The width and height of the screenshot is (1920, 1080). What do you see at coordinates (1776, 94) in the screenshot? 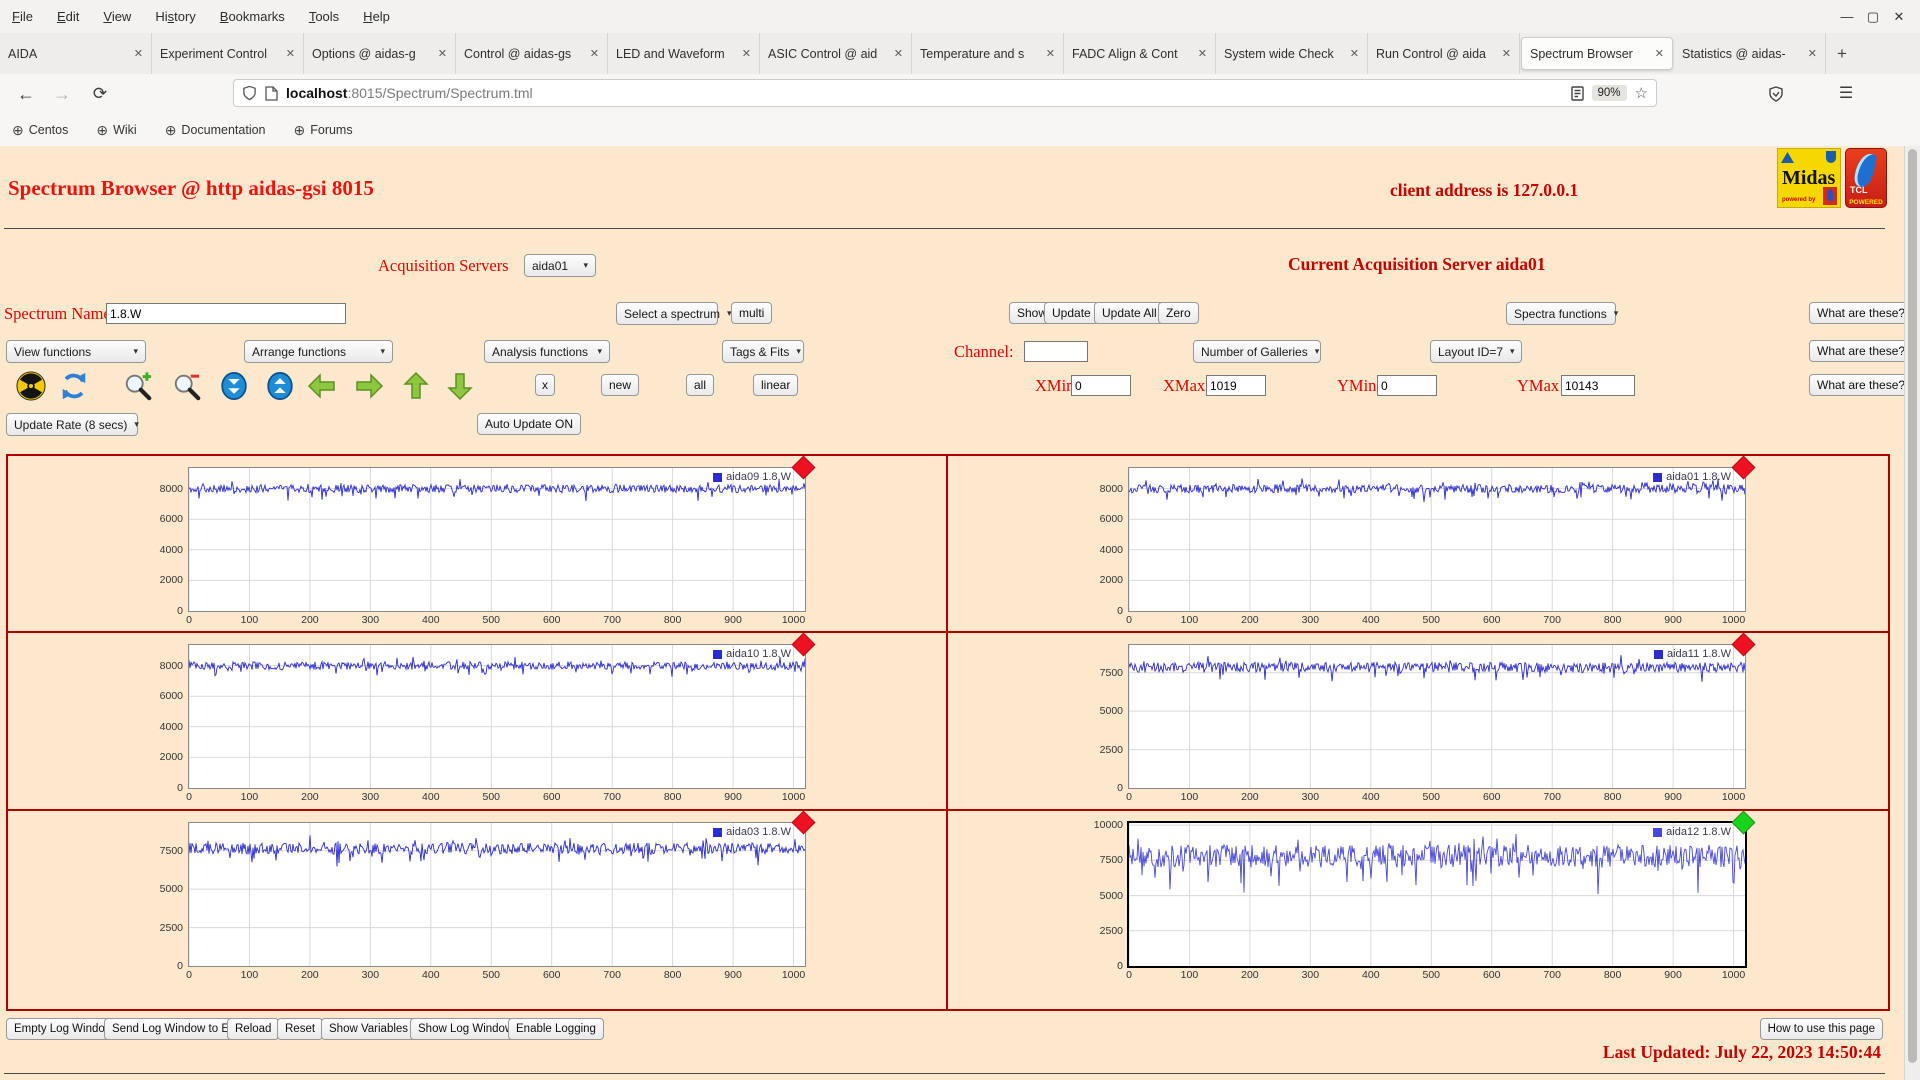
I see `pocket-shield-icon` at bounding box center [1776, 94].